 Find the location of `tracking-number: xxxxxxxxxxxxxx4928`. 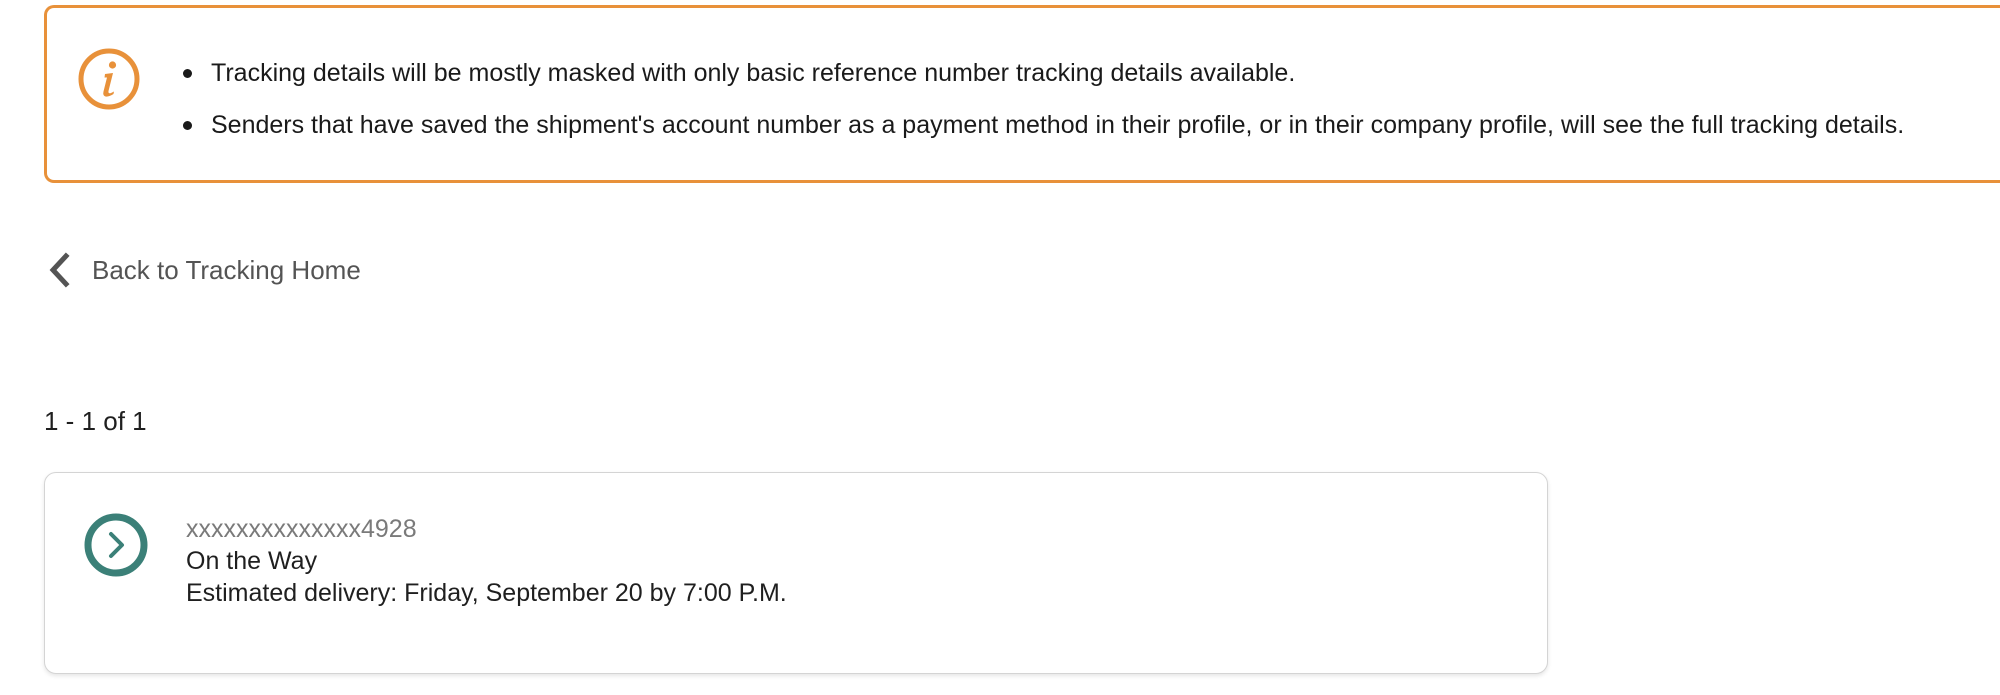

tracking-number: xxxxxxxxxxxxxx4928 is located at coordinates (301, 529).